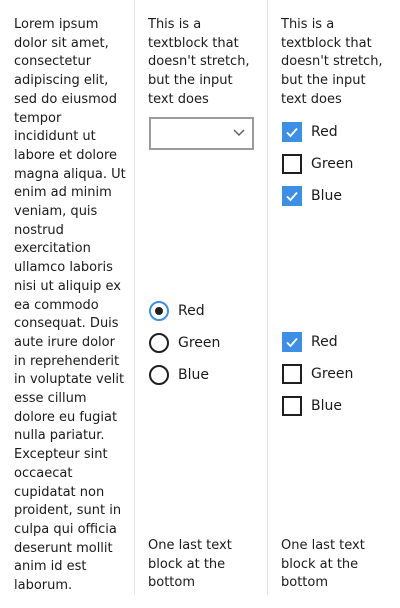 The height and width of the screenshot is (608, 400). What do you see at coordinates (159, 311) in the screenshot?
I see `radio-dot-icon` at bounding box center [159, 311].